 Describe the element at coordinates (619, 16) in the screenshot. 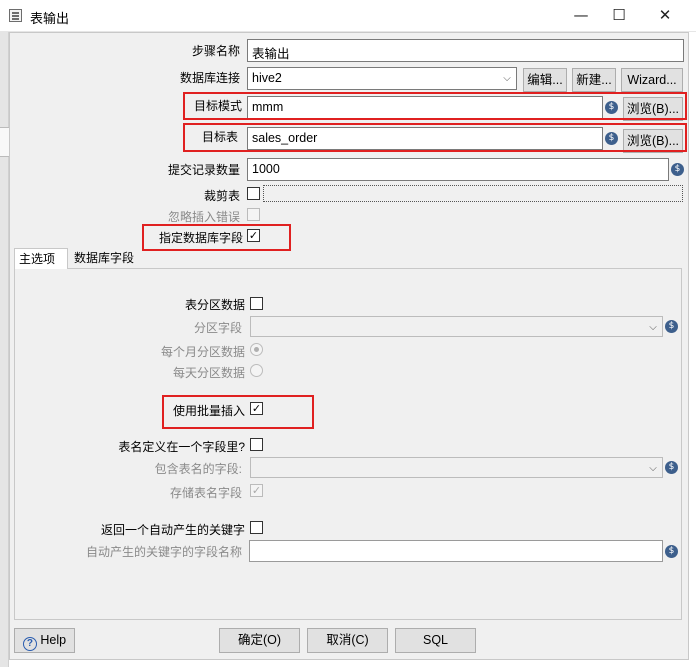

I see `maximize-button: ☐` at that location.